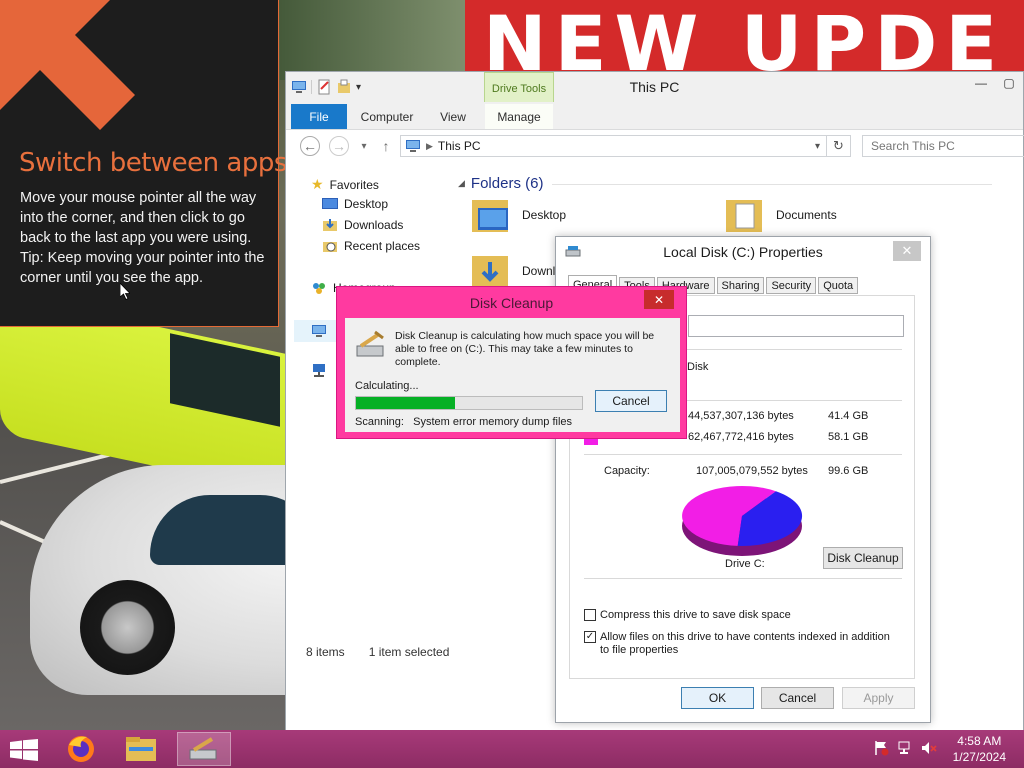 The image size is (1024, 768). I want to click on desktop-icon, so click(330, 203).